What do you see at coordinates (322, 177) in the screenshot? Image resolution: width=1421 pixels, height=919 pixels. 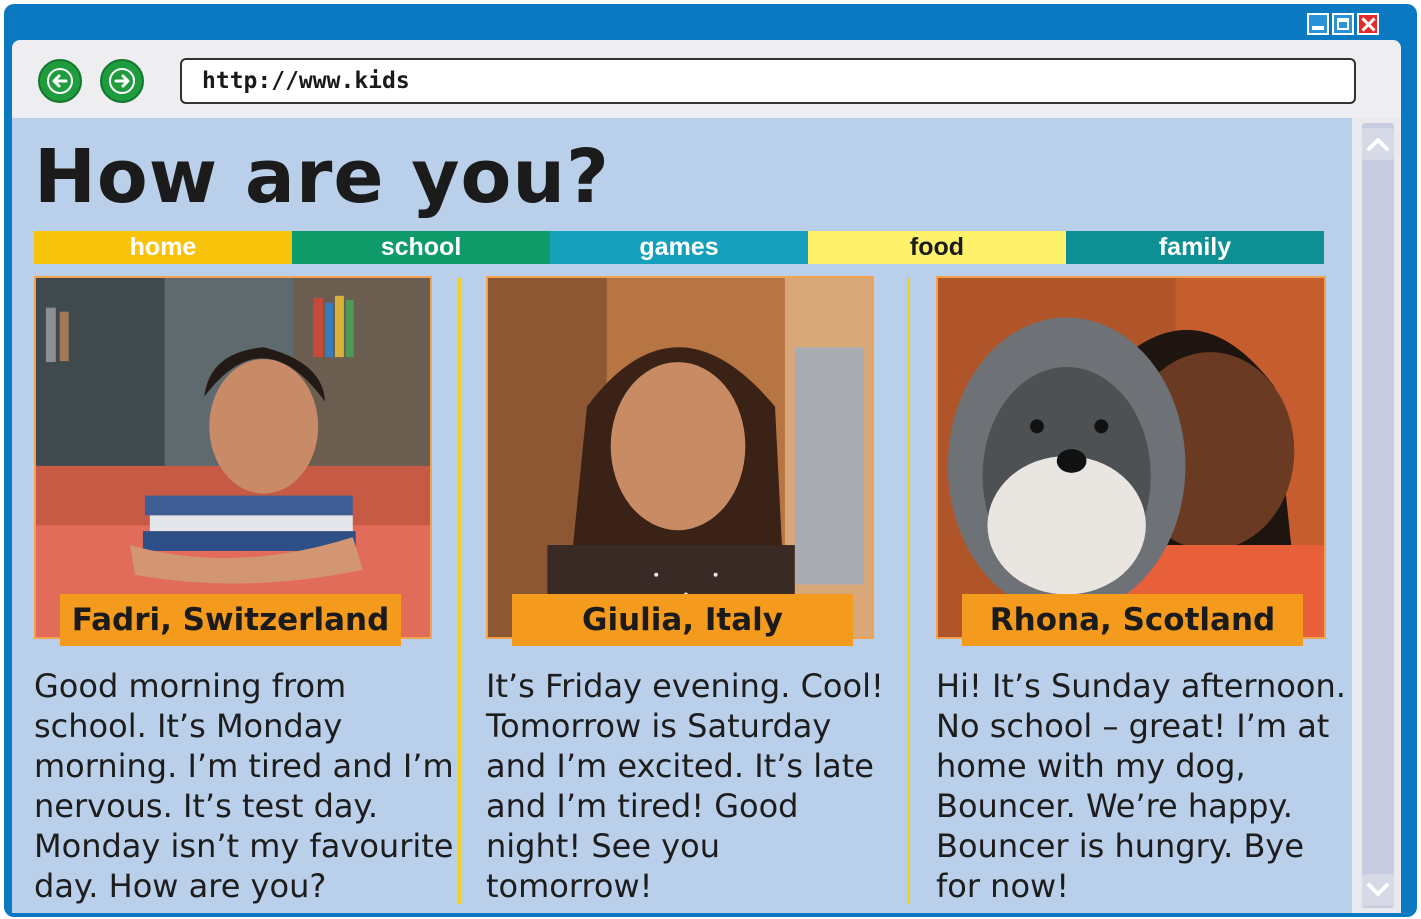 I see `page-title: How are you?` at bounding box center [322, 177].